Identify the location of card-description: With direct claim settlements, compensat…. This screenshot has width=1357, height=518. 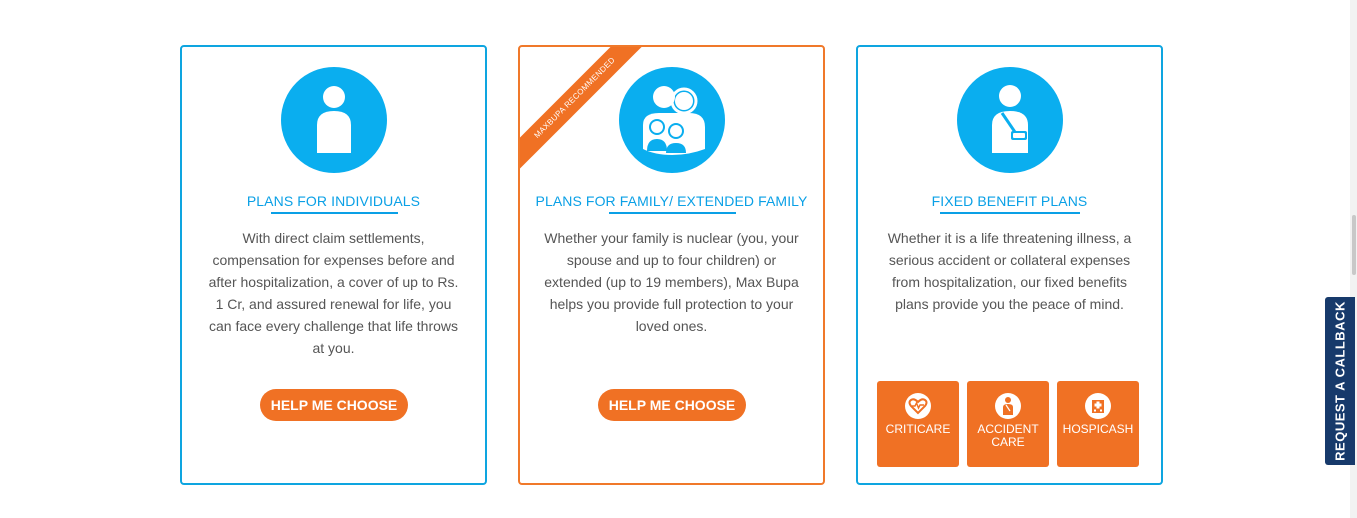
(333, 293).